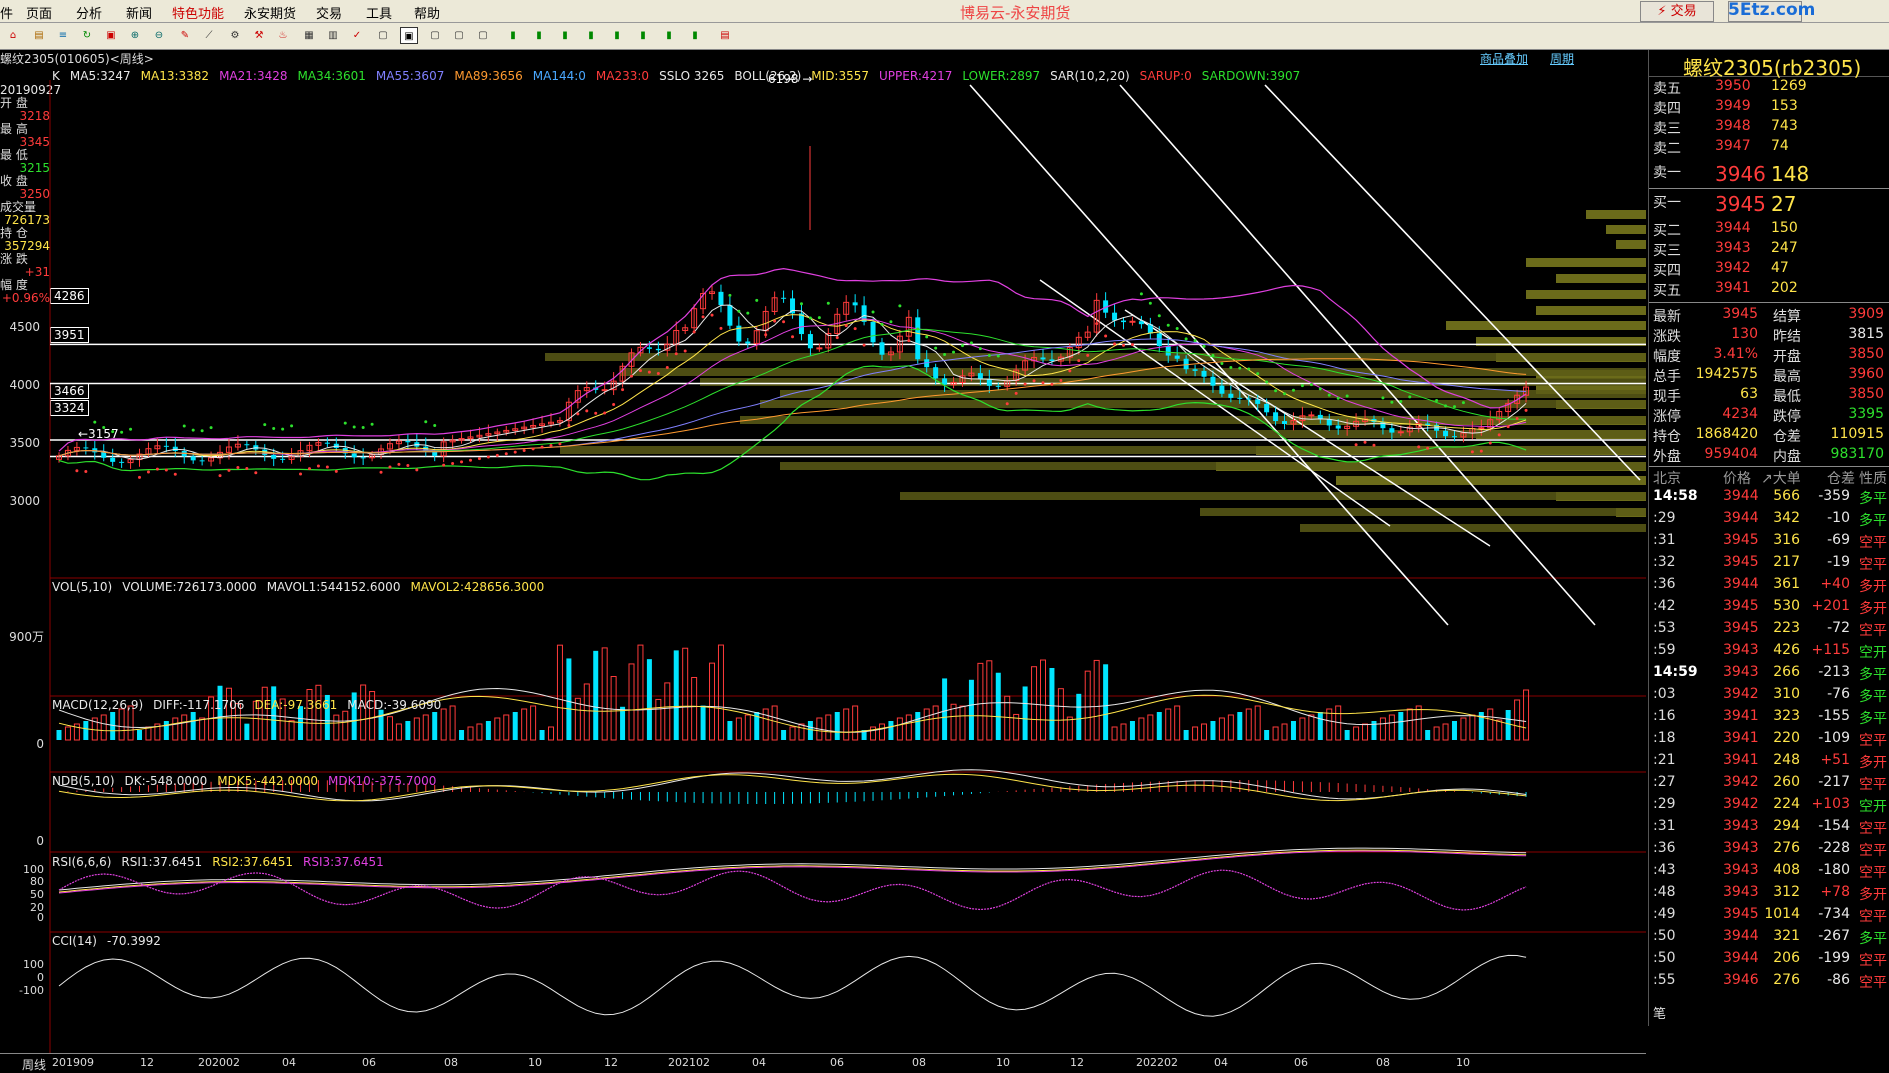  Describe the element at coordinates (89, 12) in the screenshot. I see `menu-item-analysis: 分析` at that location.